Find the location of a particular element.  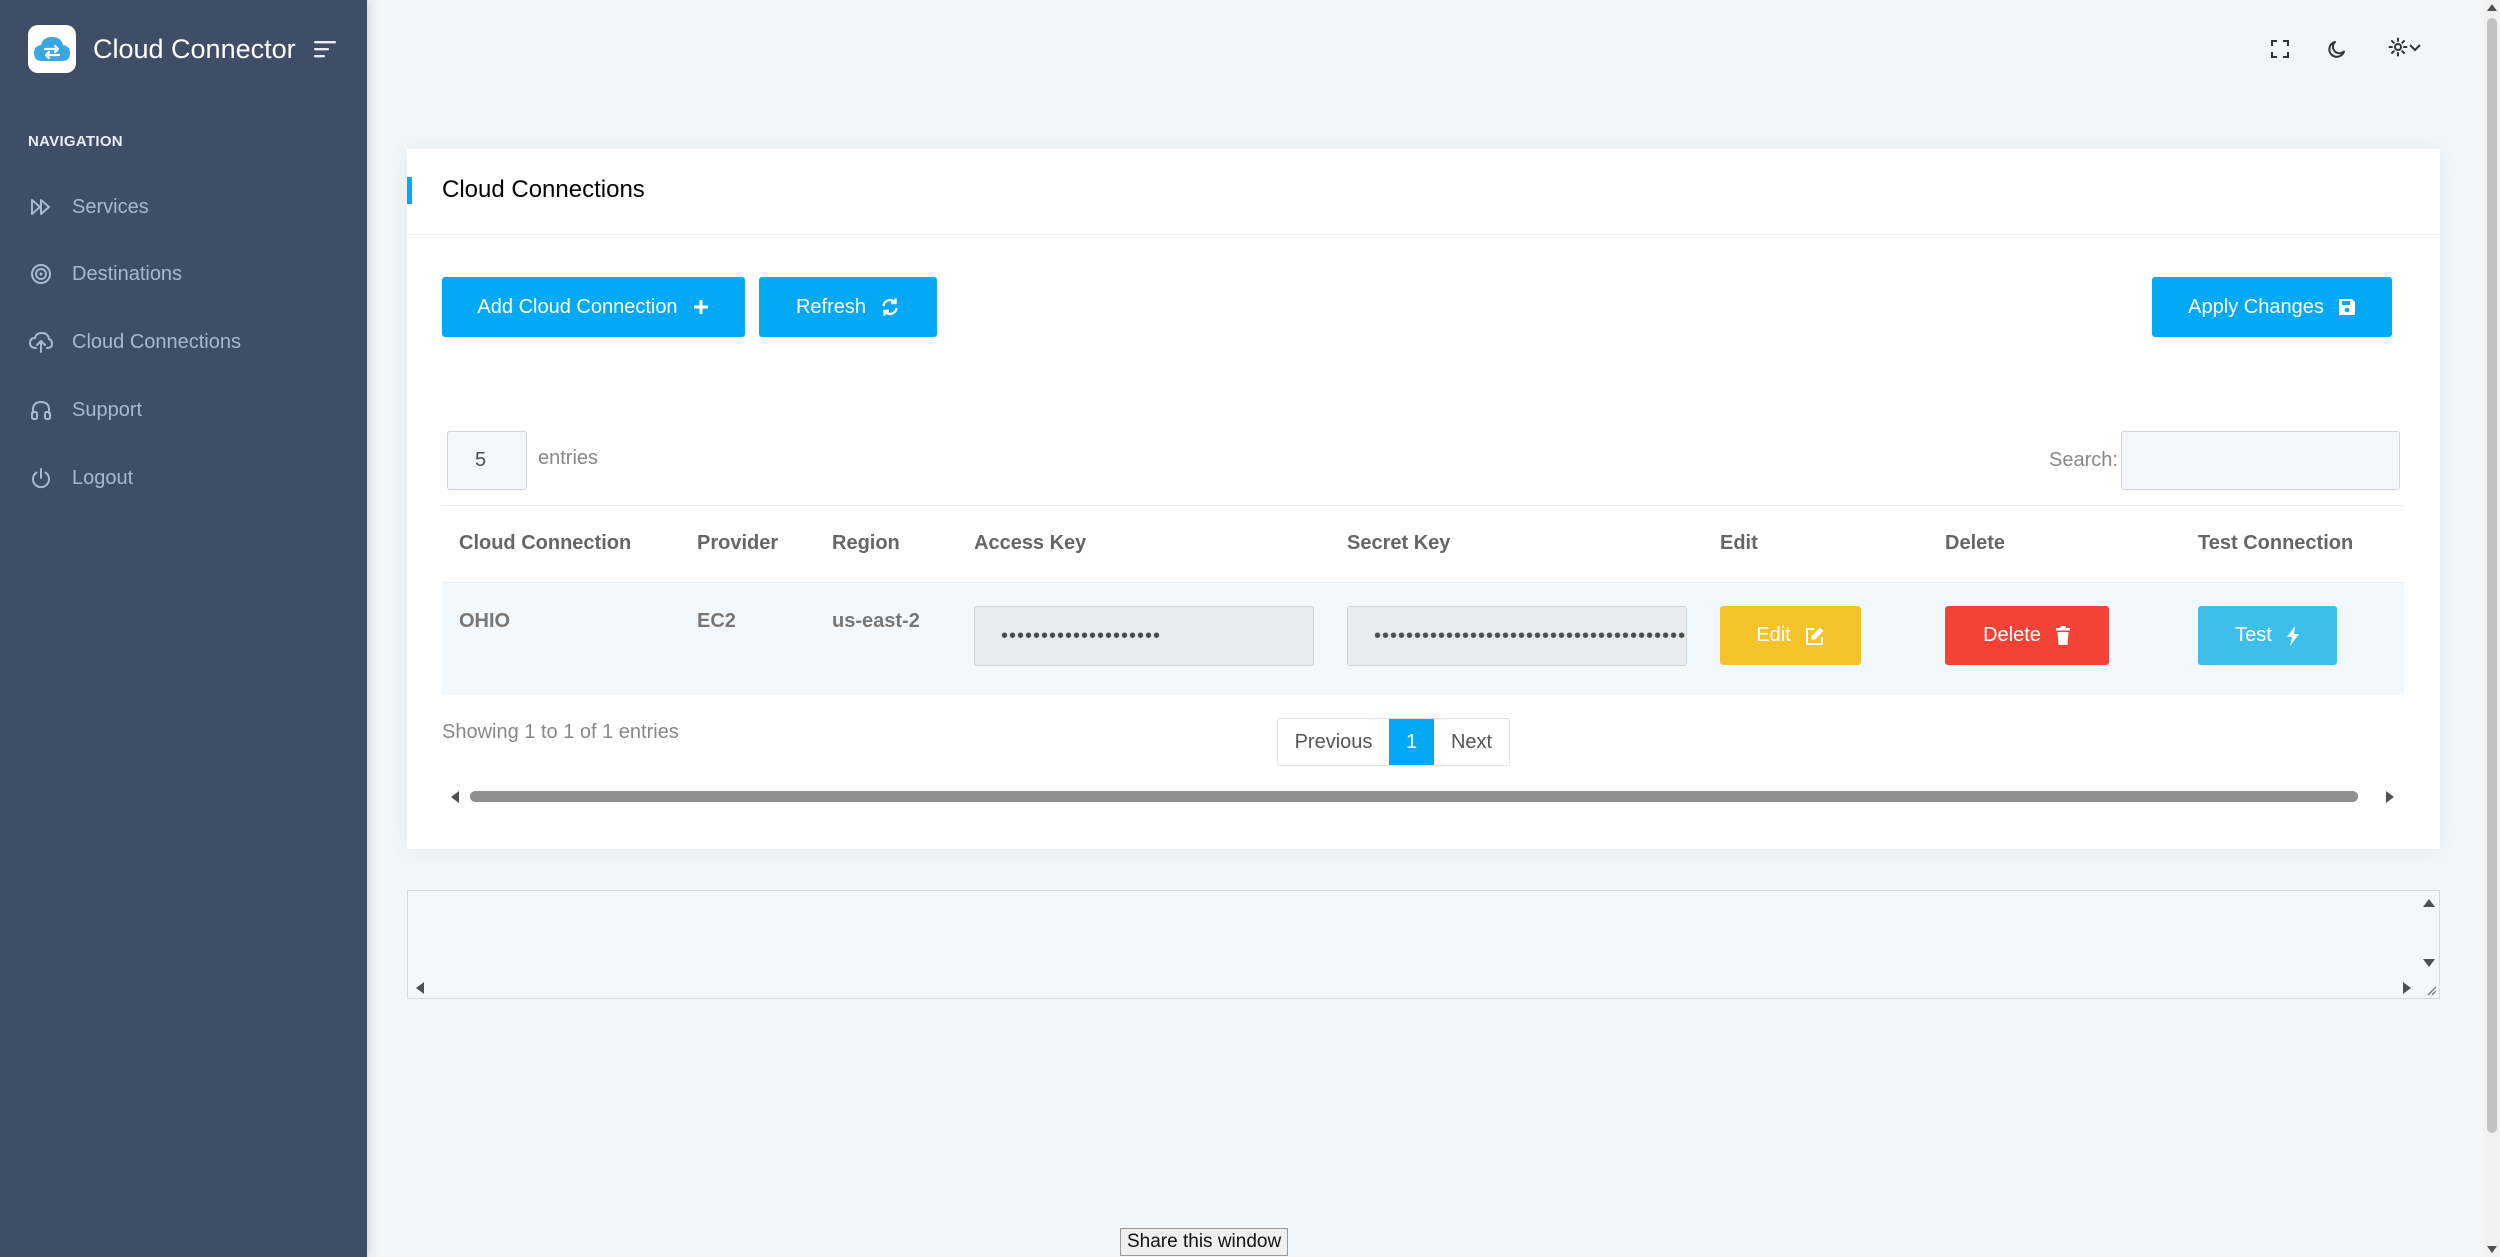

button-label: Refresh is located at coordinates (831, 306).